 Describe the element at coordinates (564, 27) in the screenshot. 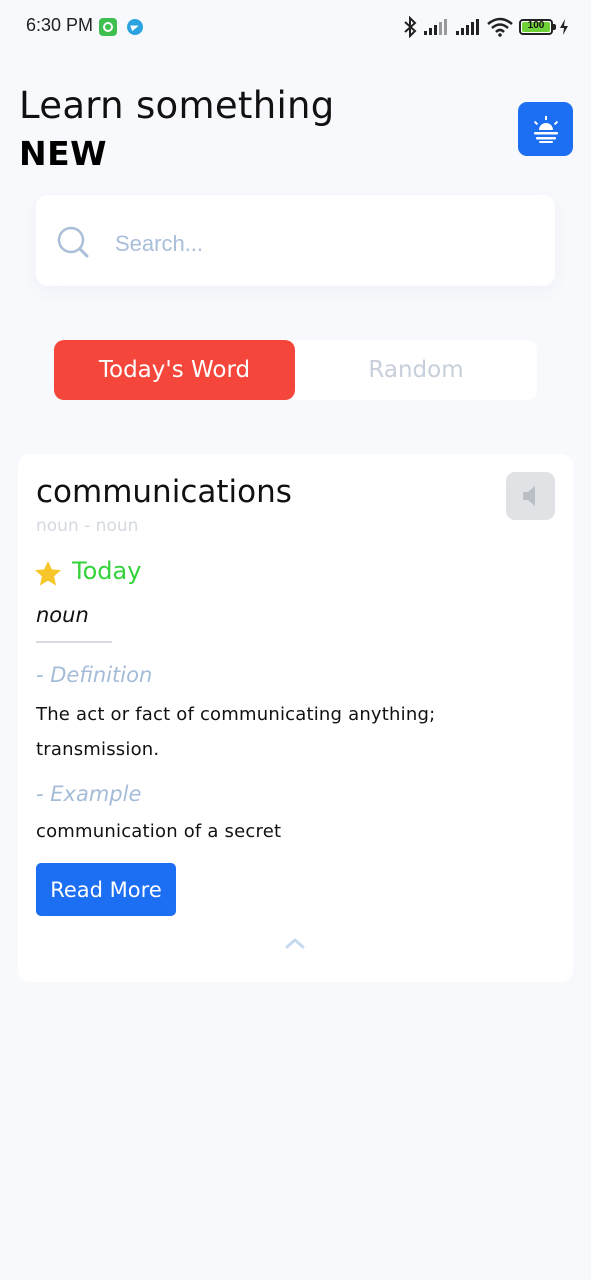

I see `charging-icon` at that location.